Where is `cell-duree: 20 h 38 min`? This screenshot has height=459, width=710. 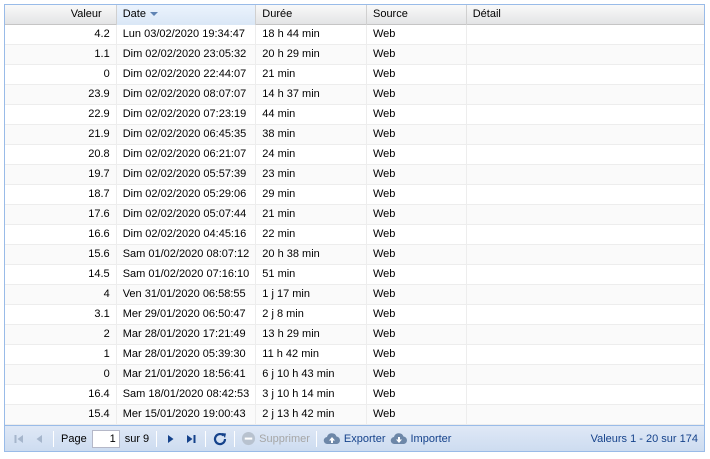 cell-duree: 20 h 38 min is located at coordinates (311, 254).